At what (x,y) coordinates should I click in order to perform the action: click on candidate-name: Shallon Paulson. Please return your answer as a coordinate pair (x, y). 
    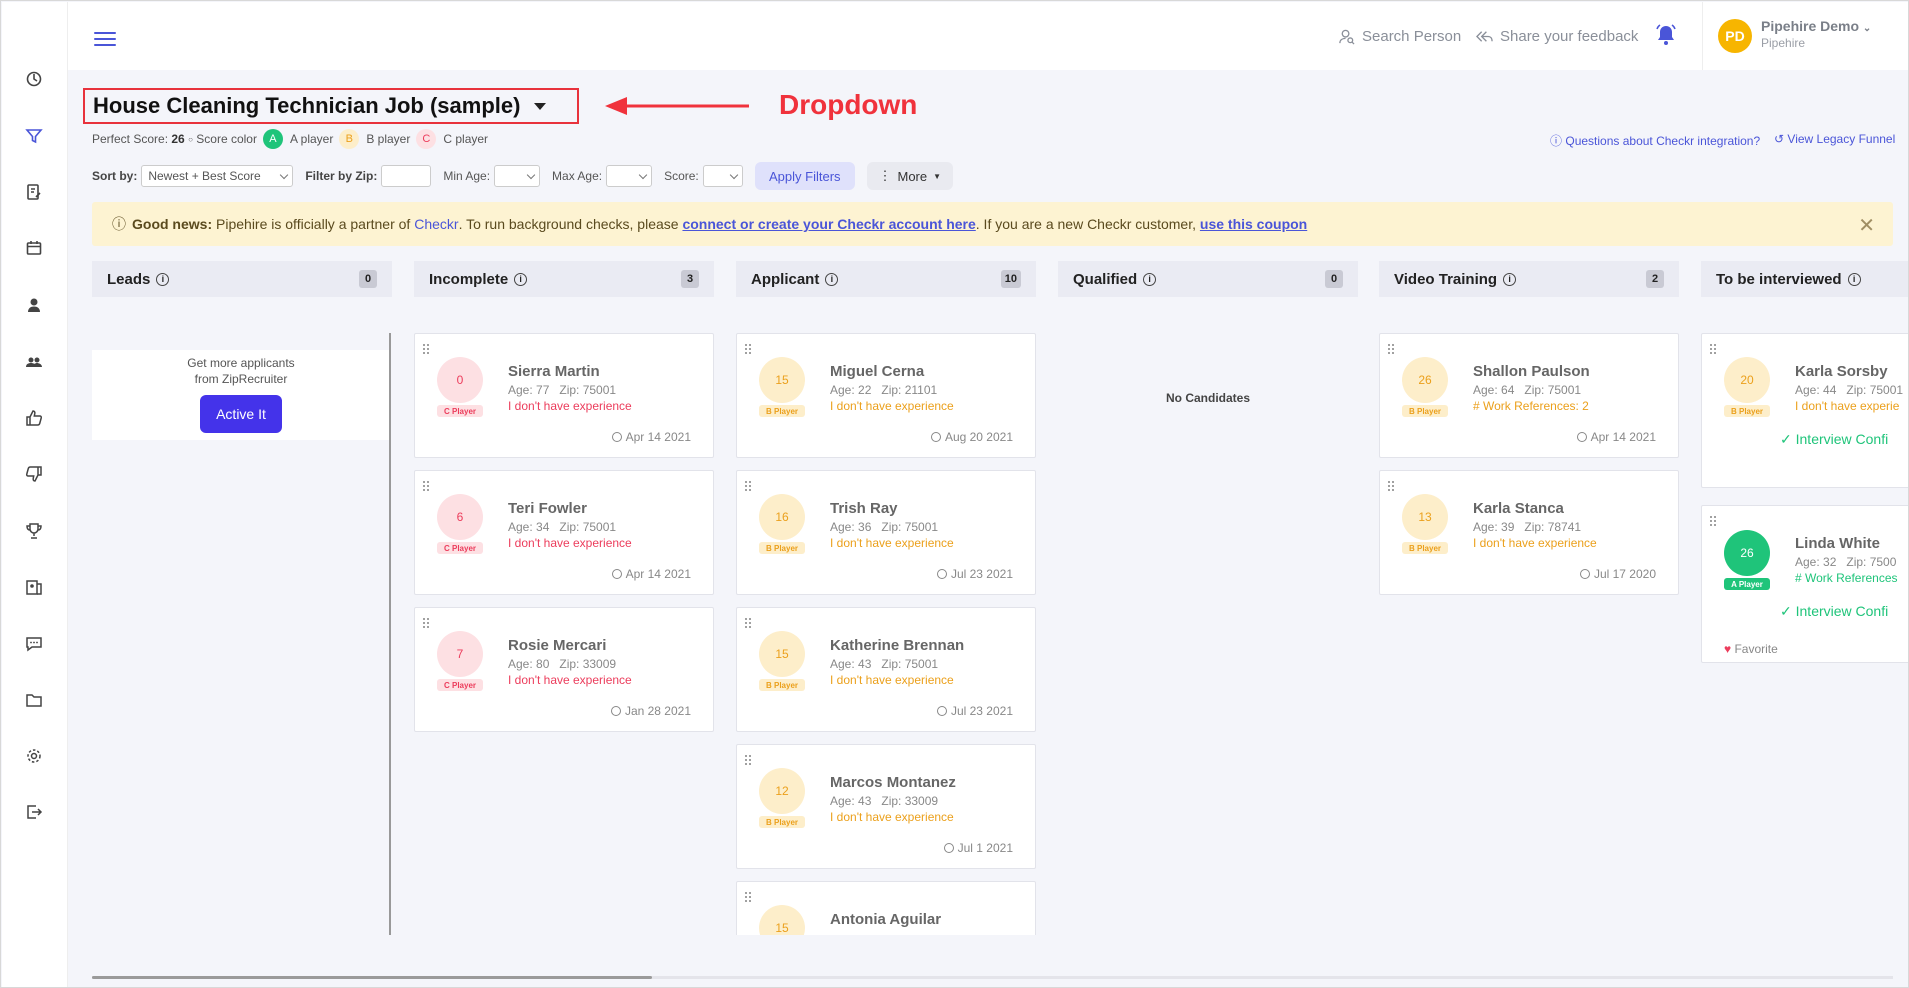
    Looking at the image, I should click on (1531, 371).